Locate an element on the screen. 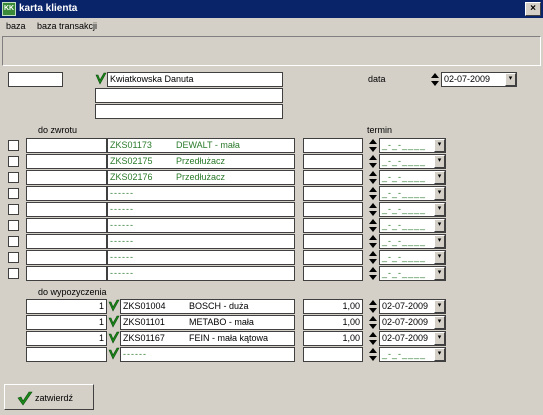 The width and height of the screenshot is (543, 415). rental-row-item-field: ZKS01167 FEIN - mała kątowa is located at coordinates (207, 338).